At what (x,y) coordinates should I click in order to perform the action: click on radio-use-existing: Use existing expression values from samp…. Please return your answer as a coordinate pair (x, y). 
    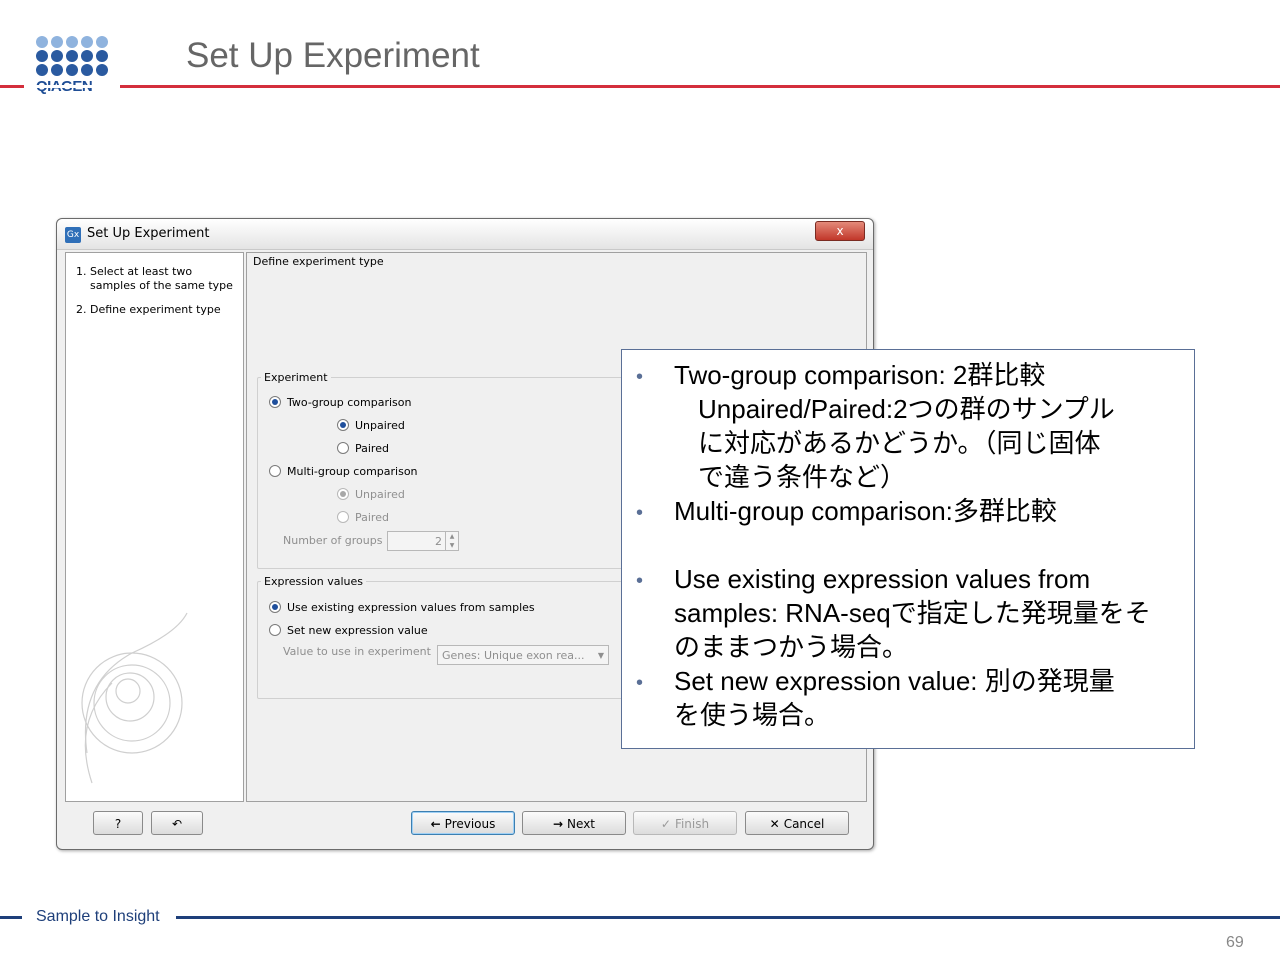
    Looking at the image, I should click on (402, 607).